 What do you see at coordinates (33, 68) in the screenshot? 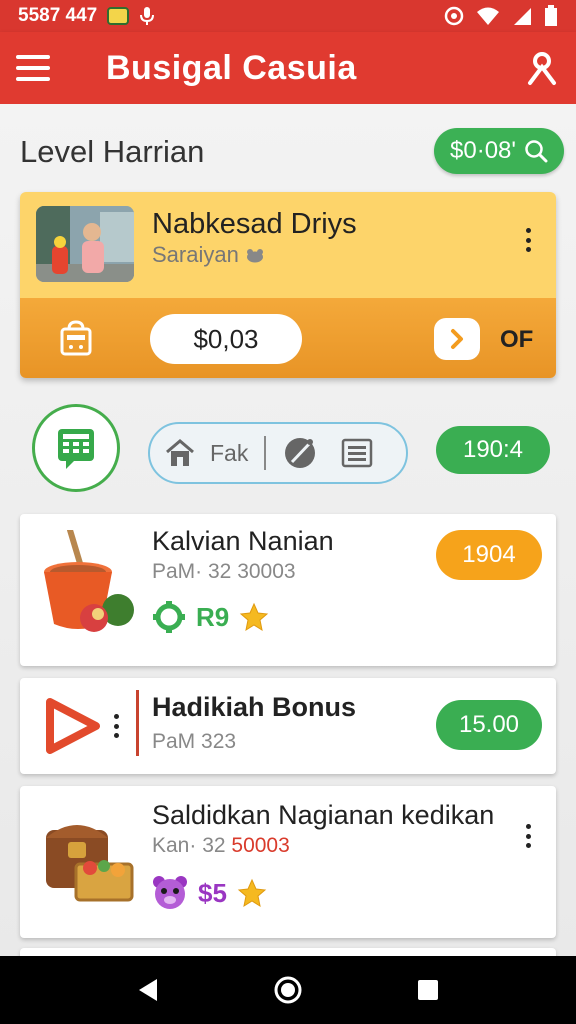
I see `hamburger-menu-icon` at bounding box center [33, 68].